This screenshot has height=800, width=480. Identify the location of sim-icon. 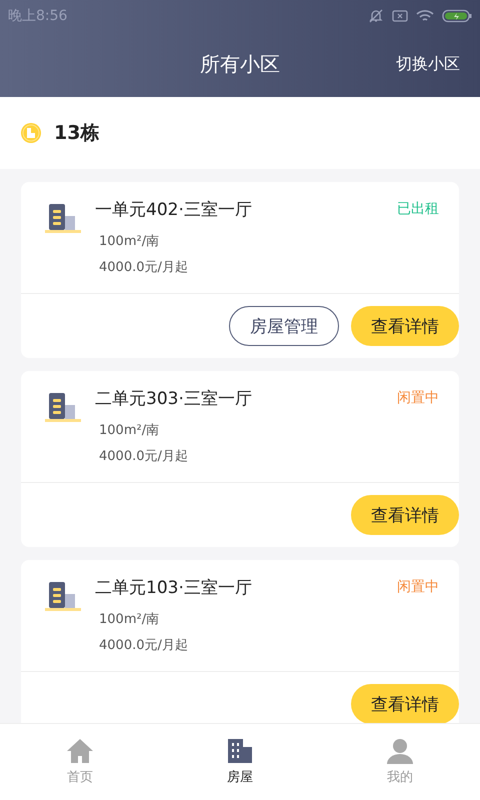
(400, 16).